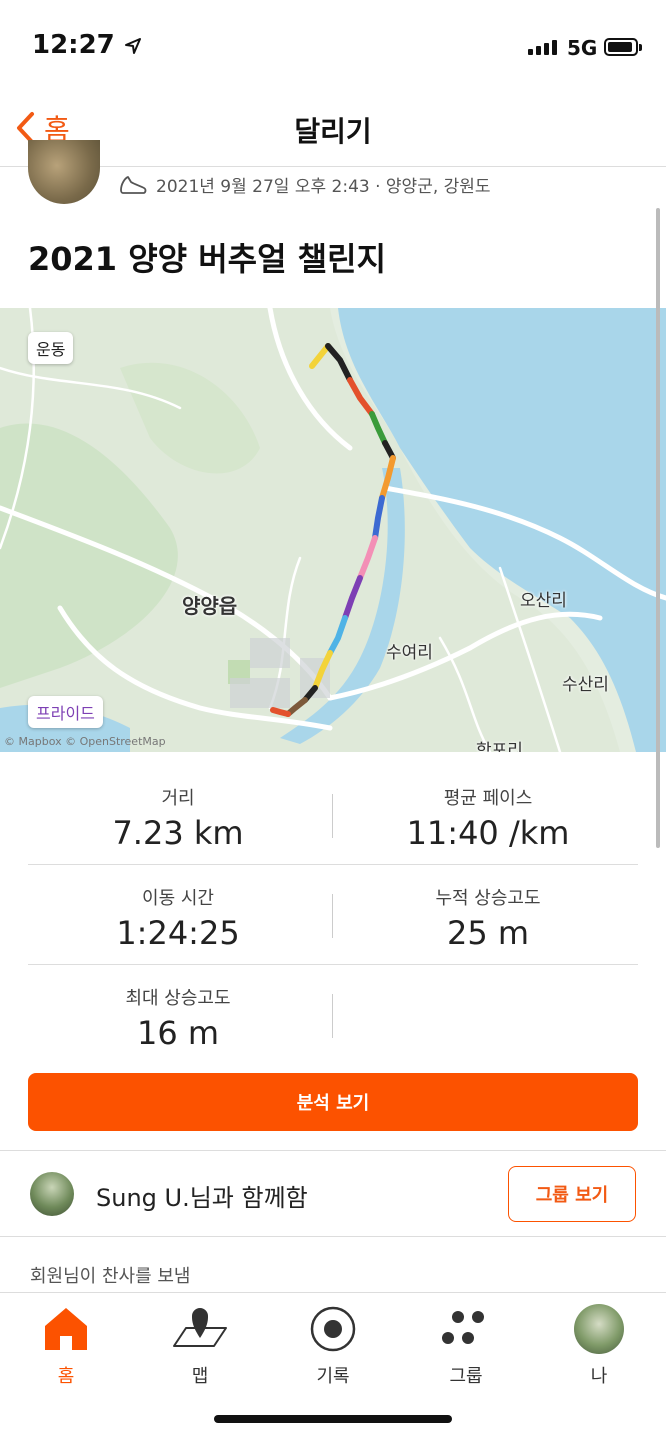 This screenshot has height=1441, width=666. What do you see at coordinates (65, 712) in the screenshot?
I see `map-chip-pride: 프라이드` at bounding box center [65, 712].